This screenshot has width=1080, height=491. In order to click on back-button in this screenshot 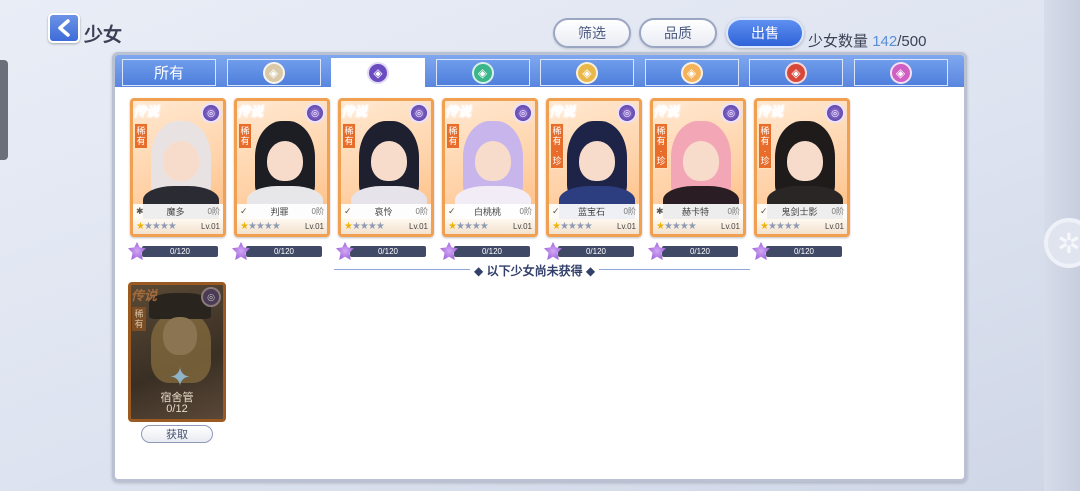, I will do `click(64, 28)`.